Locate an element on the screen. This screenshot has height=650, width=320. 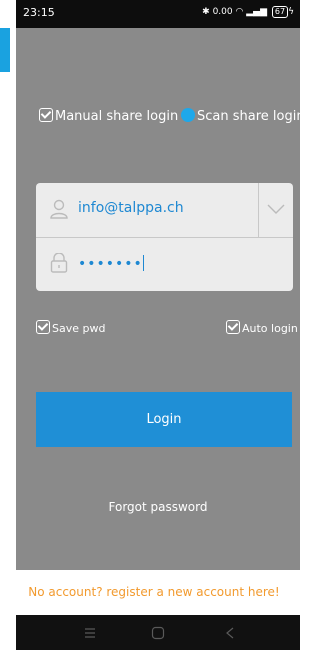
save-pwd-option: Save pwd is located at coordinates (70, 327).